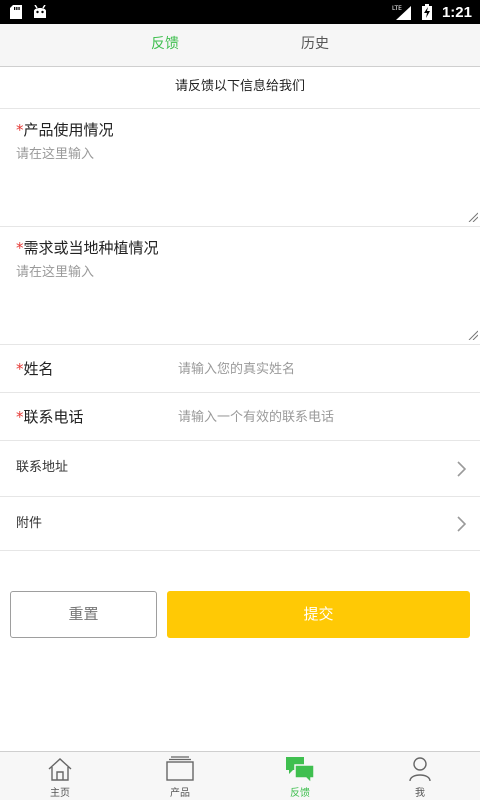 The width and height of the screenshot is (480, 801). Describe the element at coordinates (40, 11) in the screenshot. I see `android-debug-icon` at that location.